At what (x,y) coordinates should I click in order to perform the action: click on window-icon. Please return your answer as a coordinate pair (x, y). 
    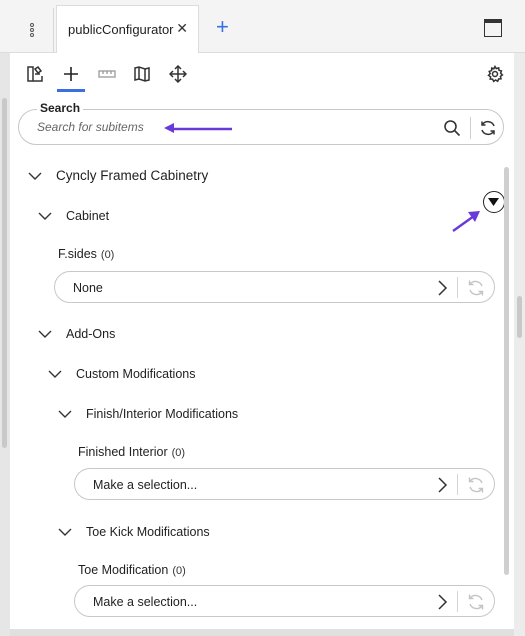
    Looking at the image, I should click on (493, 28).